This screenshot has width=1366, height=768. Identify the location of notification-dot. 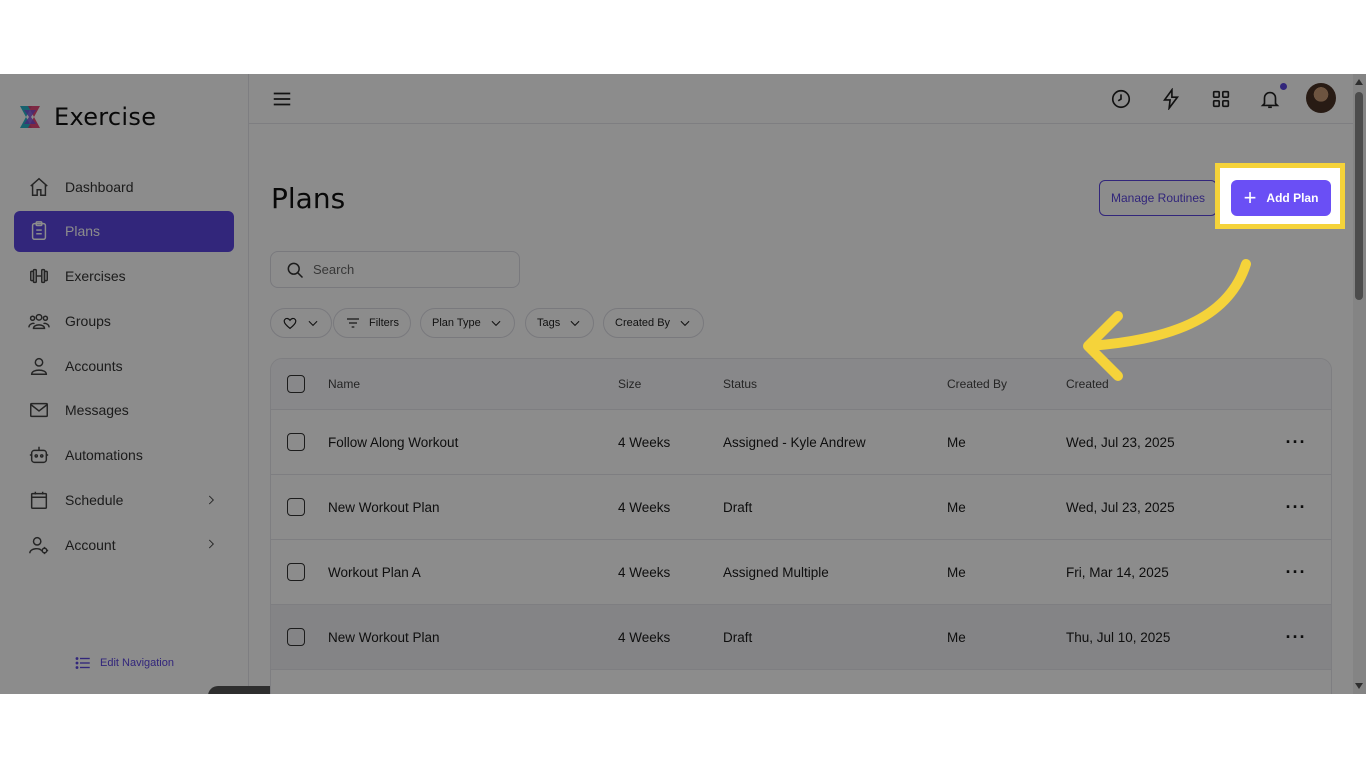
(1283, 86).